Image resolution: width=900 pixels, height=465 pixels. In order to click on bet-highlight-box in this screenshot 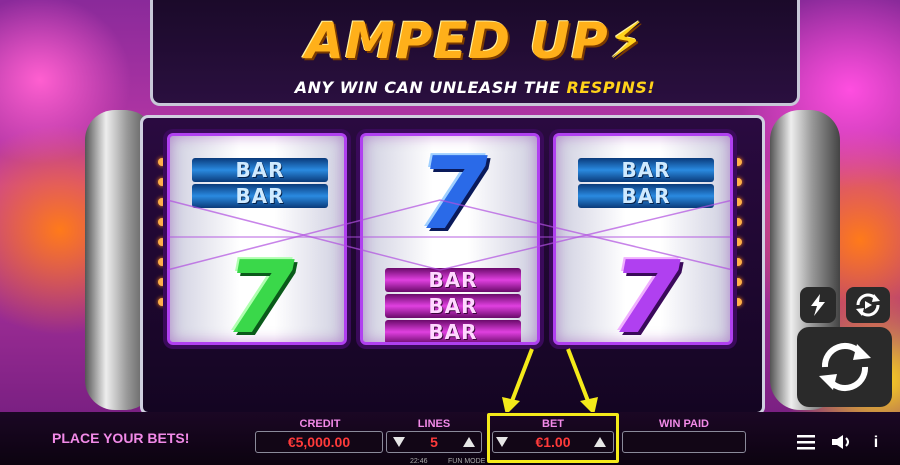, I will do `click(553, 438)`.